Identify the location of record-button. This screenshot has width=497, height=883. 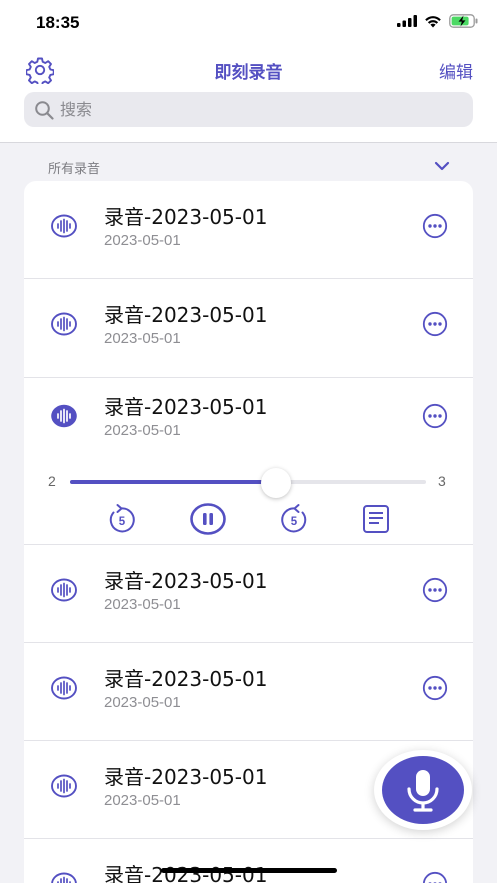
(423, 790).